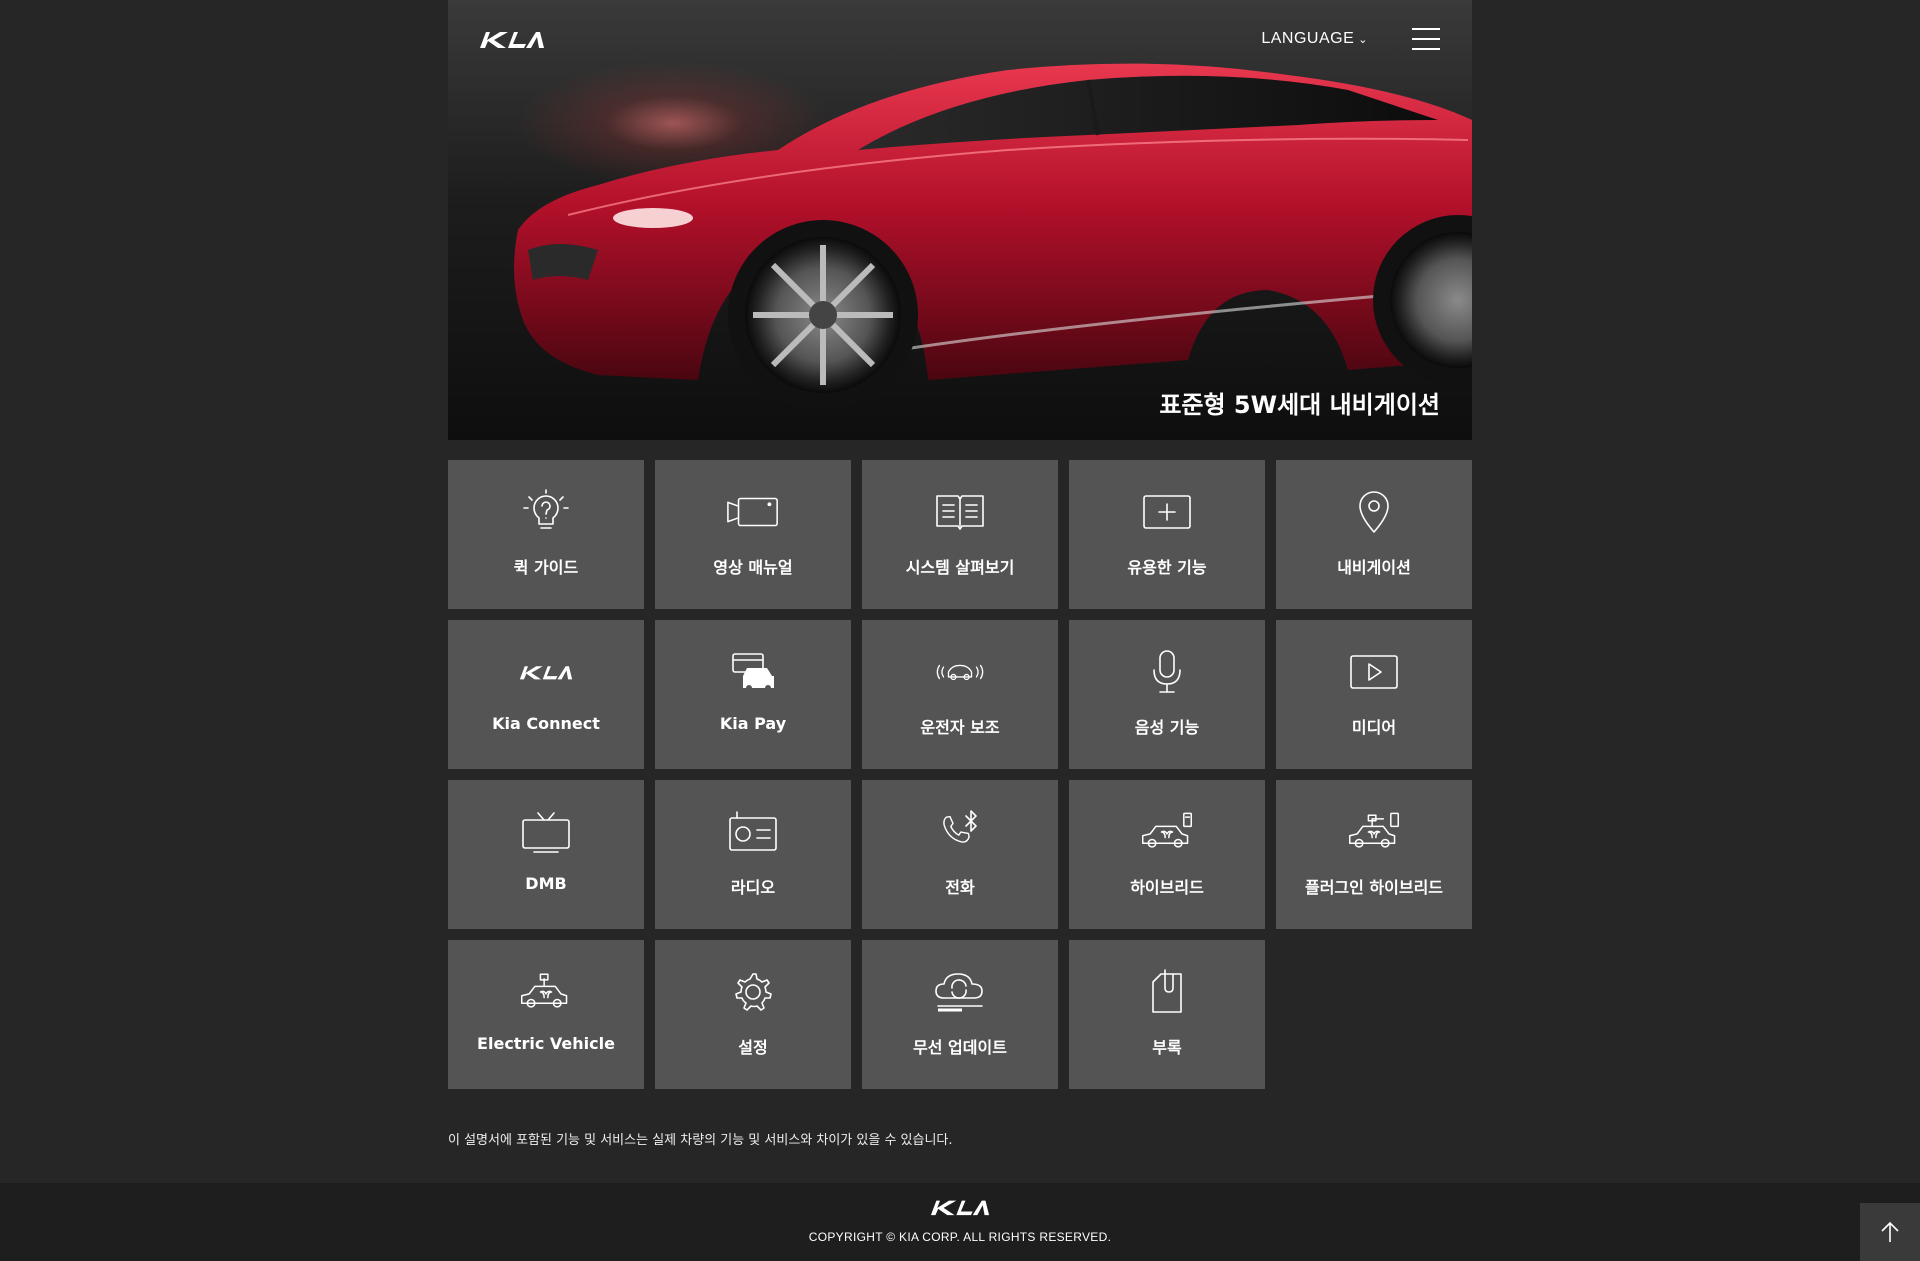 The image size is (1920, 1261). What do you see at coordinates (1167, 1047) in the screenshot?
I see `menu-tile-label: 부록` at bounding box center [1167, 1047].